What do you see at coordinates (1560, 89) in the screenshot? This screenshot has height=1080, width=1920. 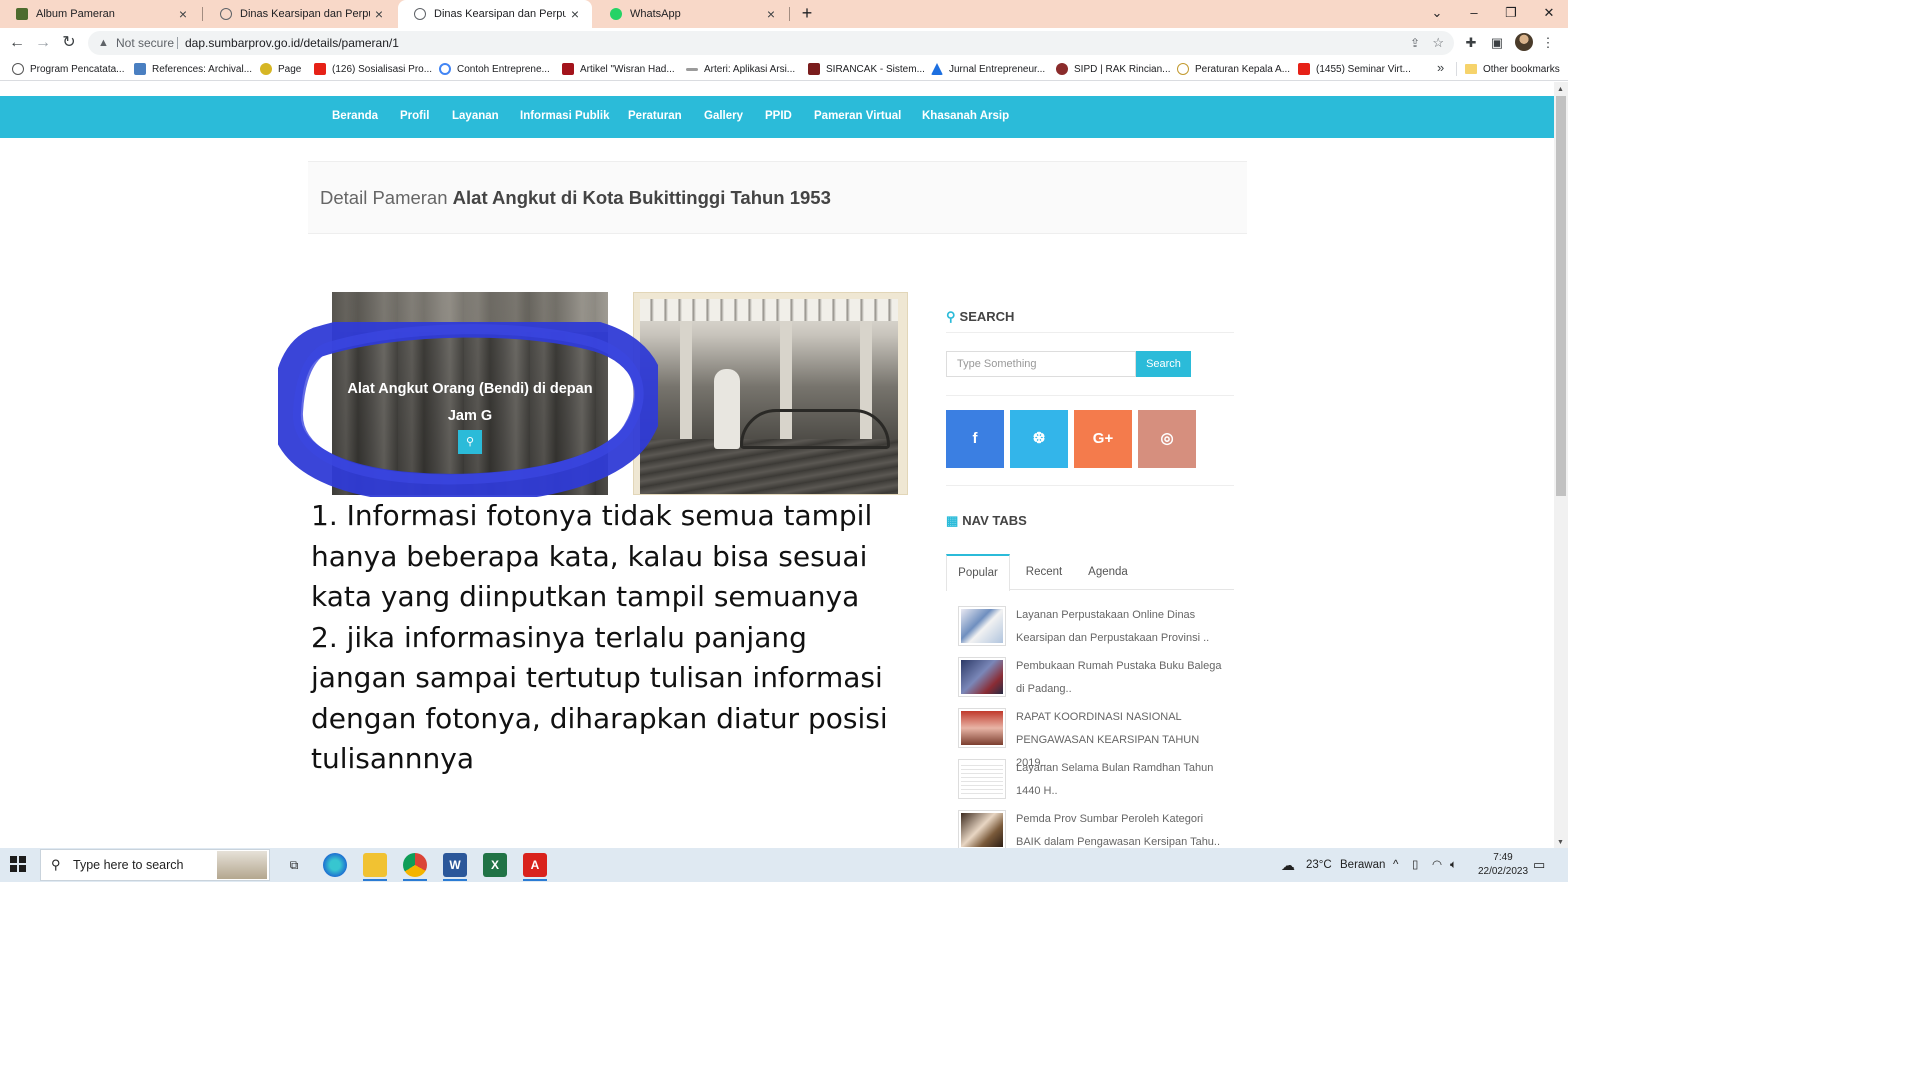 I see `scroll-up-arrow-icon: ▲` at bounding box center [1560, 89].